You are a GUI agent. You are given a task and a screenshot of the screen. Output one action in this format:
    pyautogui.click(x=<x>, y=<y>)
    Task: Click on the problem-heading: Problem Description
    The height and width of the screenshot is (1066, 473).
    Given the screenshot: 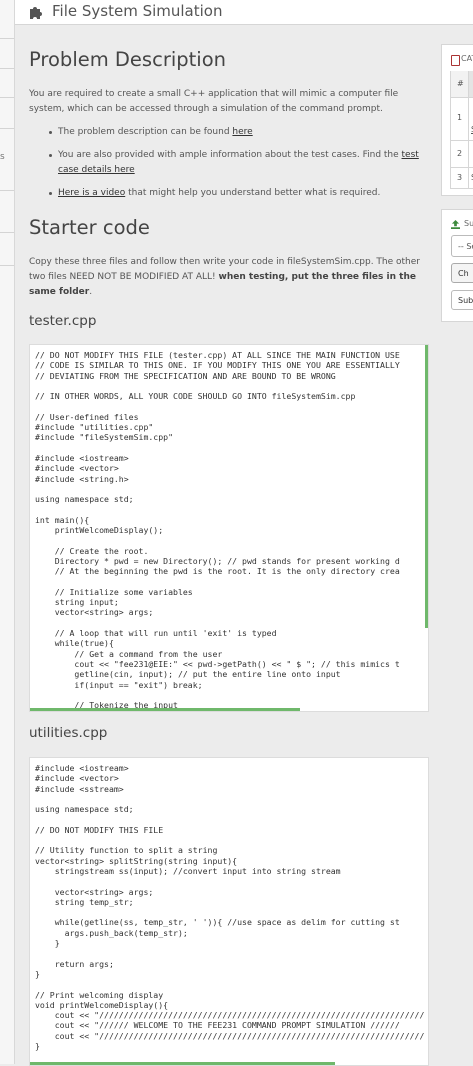 What is the action you would take?
    pyautogui.click(x=127, y=59)
    